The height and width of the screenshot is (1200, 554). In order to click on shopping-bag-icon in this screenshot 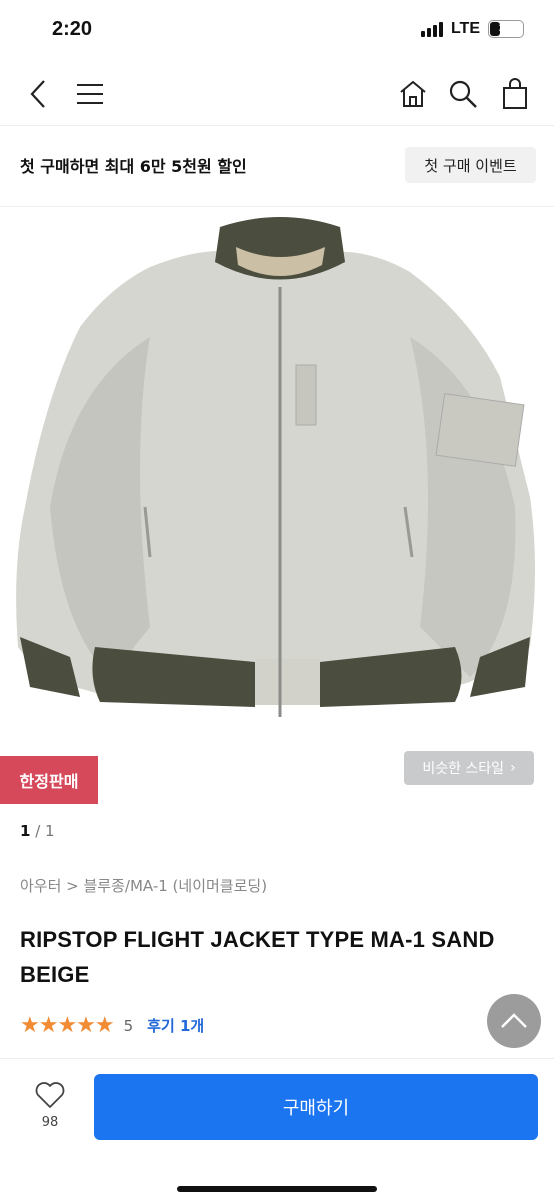, I will do `click(515, 94)`.